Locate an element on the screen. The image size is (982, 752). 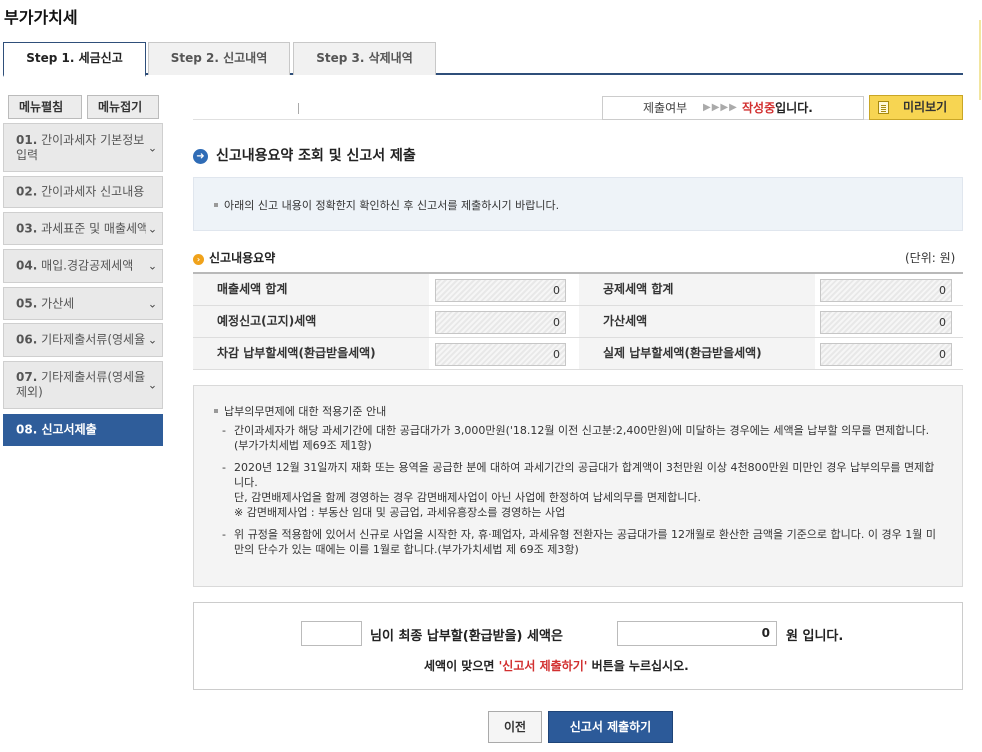
toolbar-tick is located at coordinates (298, 108).